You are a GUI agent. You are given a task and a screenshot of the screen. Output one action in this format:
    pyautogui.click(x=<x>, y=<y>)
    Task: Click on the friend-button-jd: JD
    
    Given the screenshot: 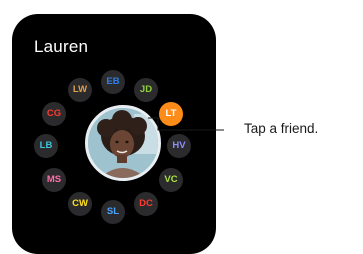 What is the action you would take?
    pyautogui.click(x=146, y=90)
    